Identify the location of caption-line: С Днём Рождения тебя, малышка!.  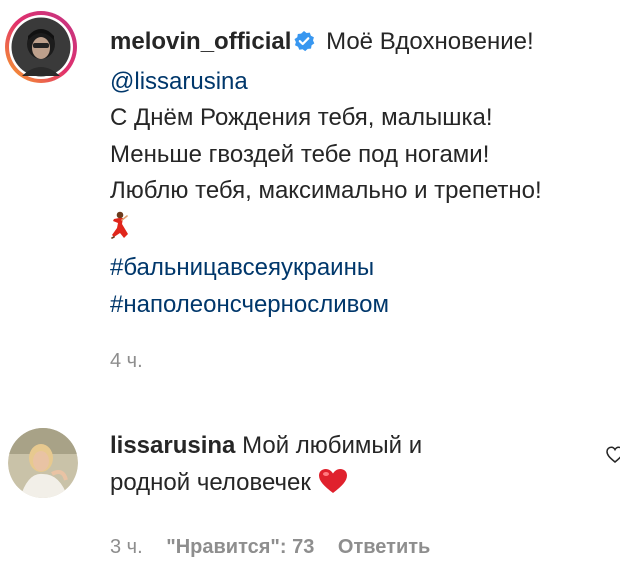
(301, 117).